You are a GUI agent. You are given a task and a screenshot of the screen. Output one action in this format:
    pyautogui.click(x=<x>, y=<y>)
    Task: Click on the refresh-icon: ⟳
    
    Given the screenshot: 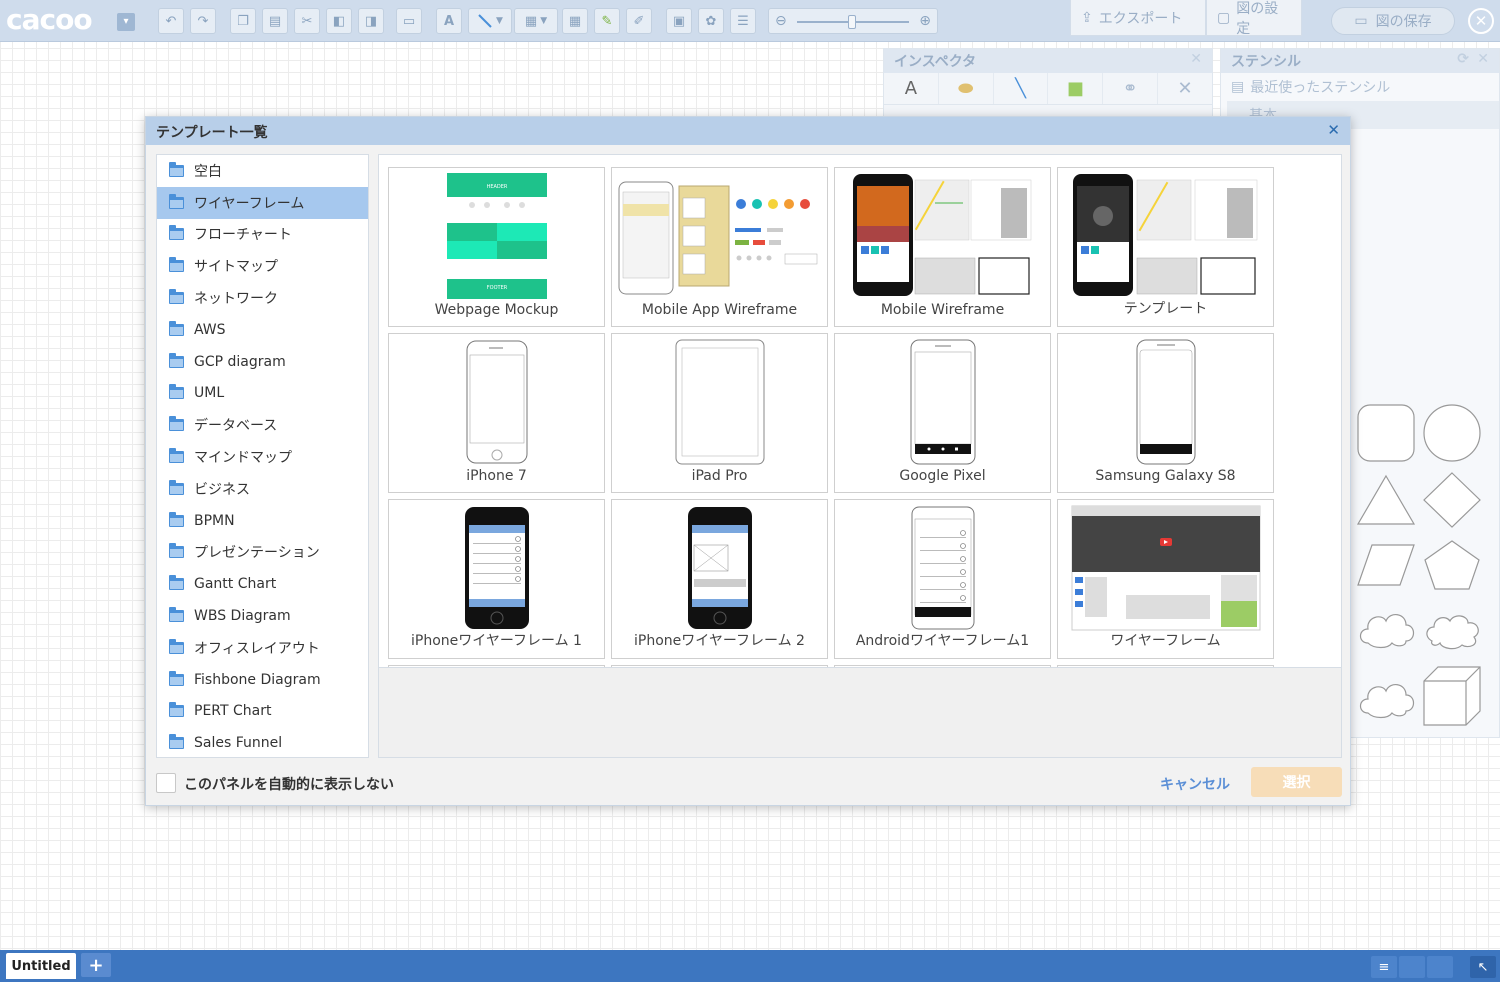 What is the action you would take?
    pyautogui.click(x=1463, y=59)
    